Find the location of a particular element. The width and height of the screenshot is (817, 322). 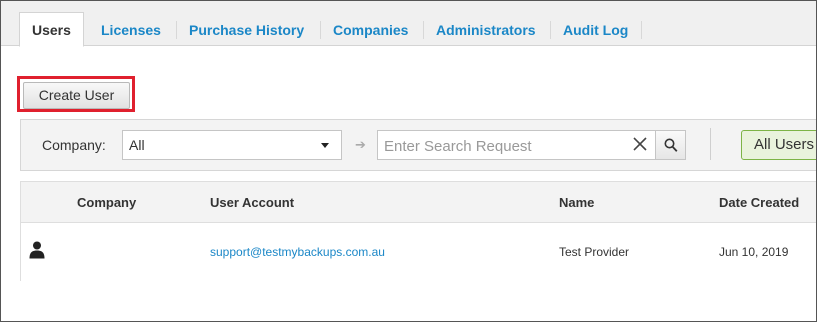

search-icon is located at coordinates (671, 145).